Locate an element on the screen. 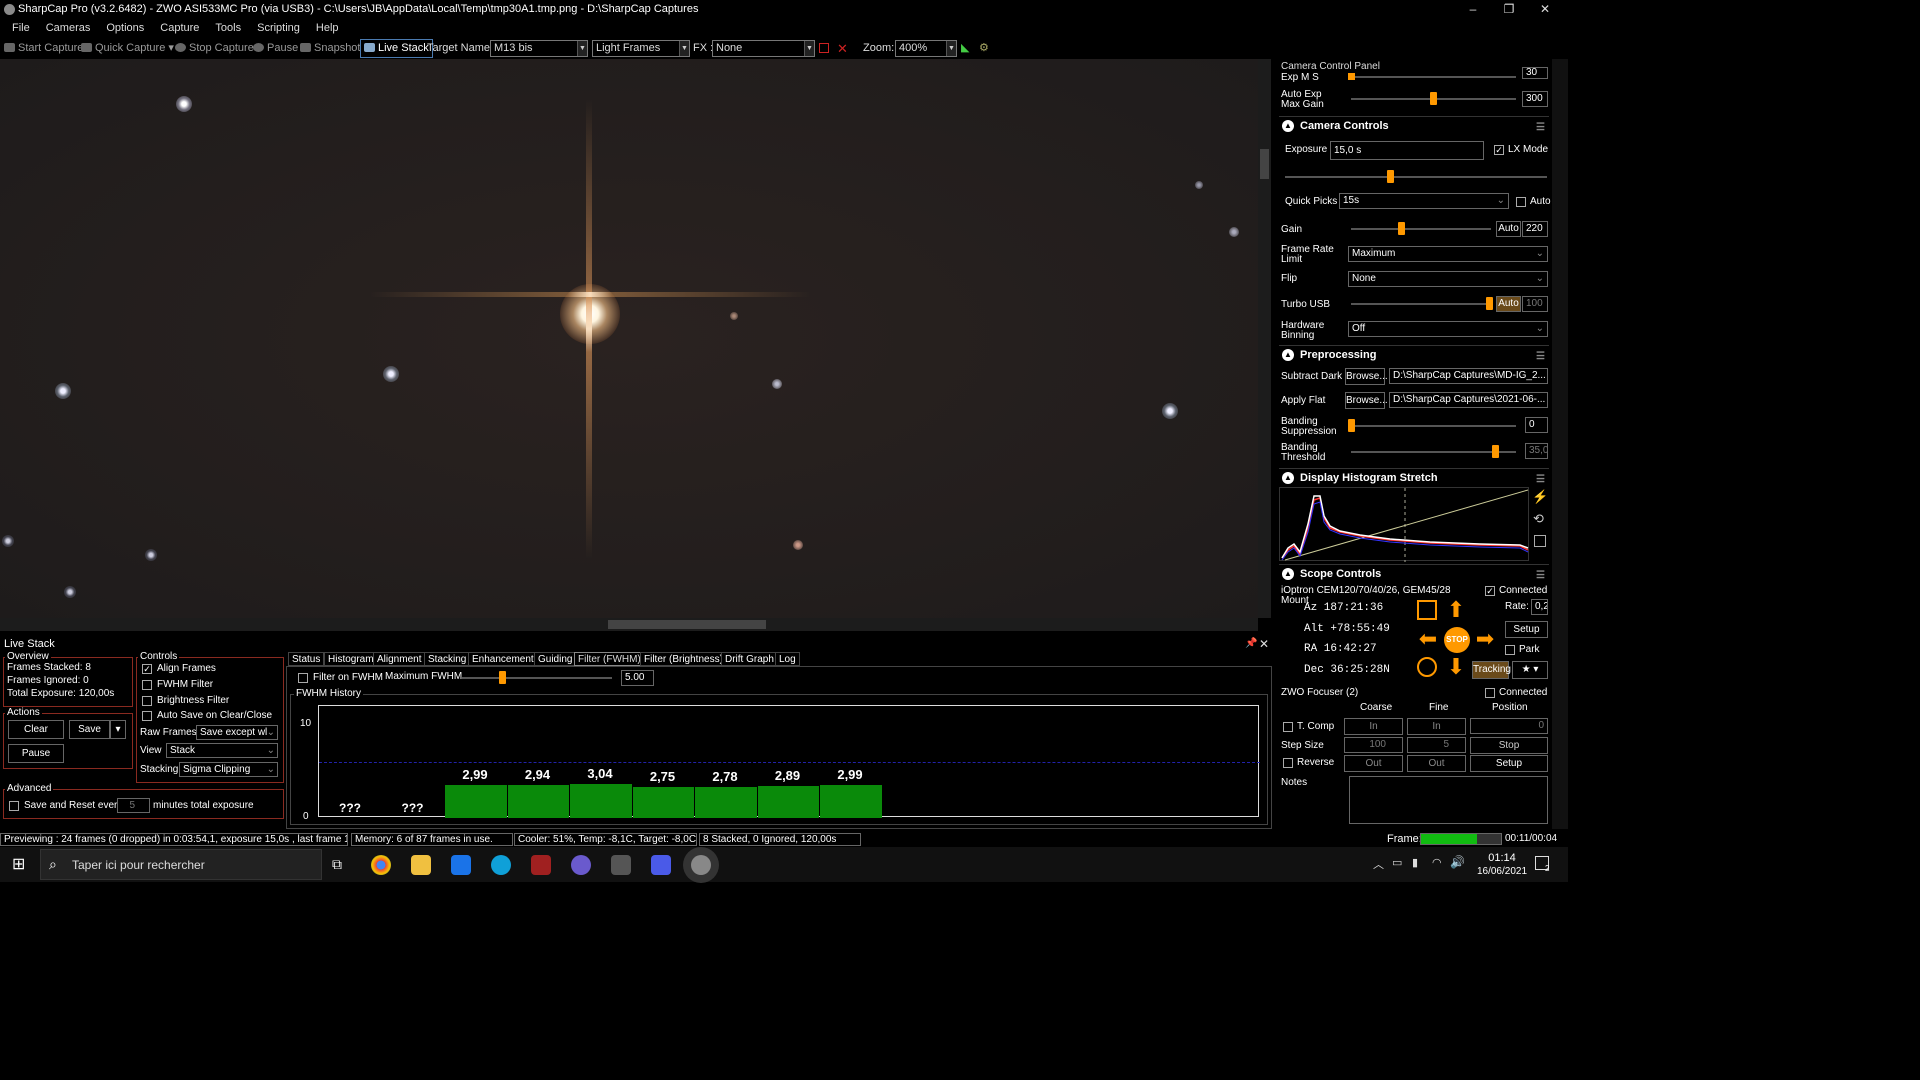 The height and width of the screenshot is (1080, 1920). histogram-header: ▲ Display Histogram Stretch ☰ is located at coordinates (1414, 477).